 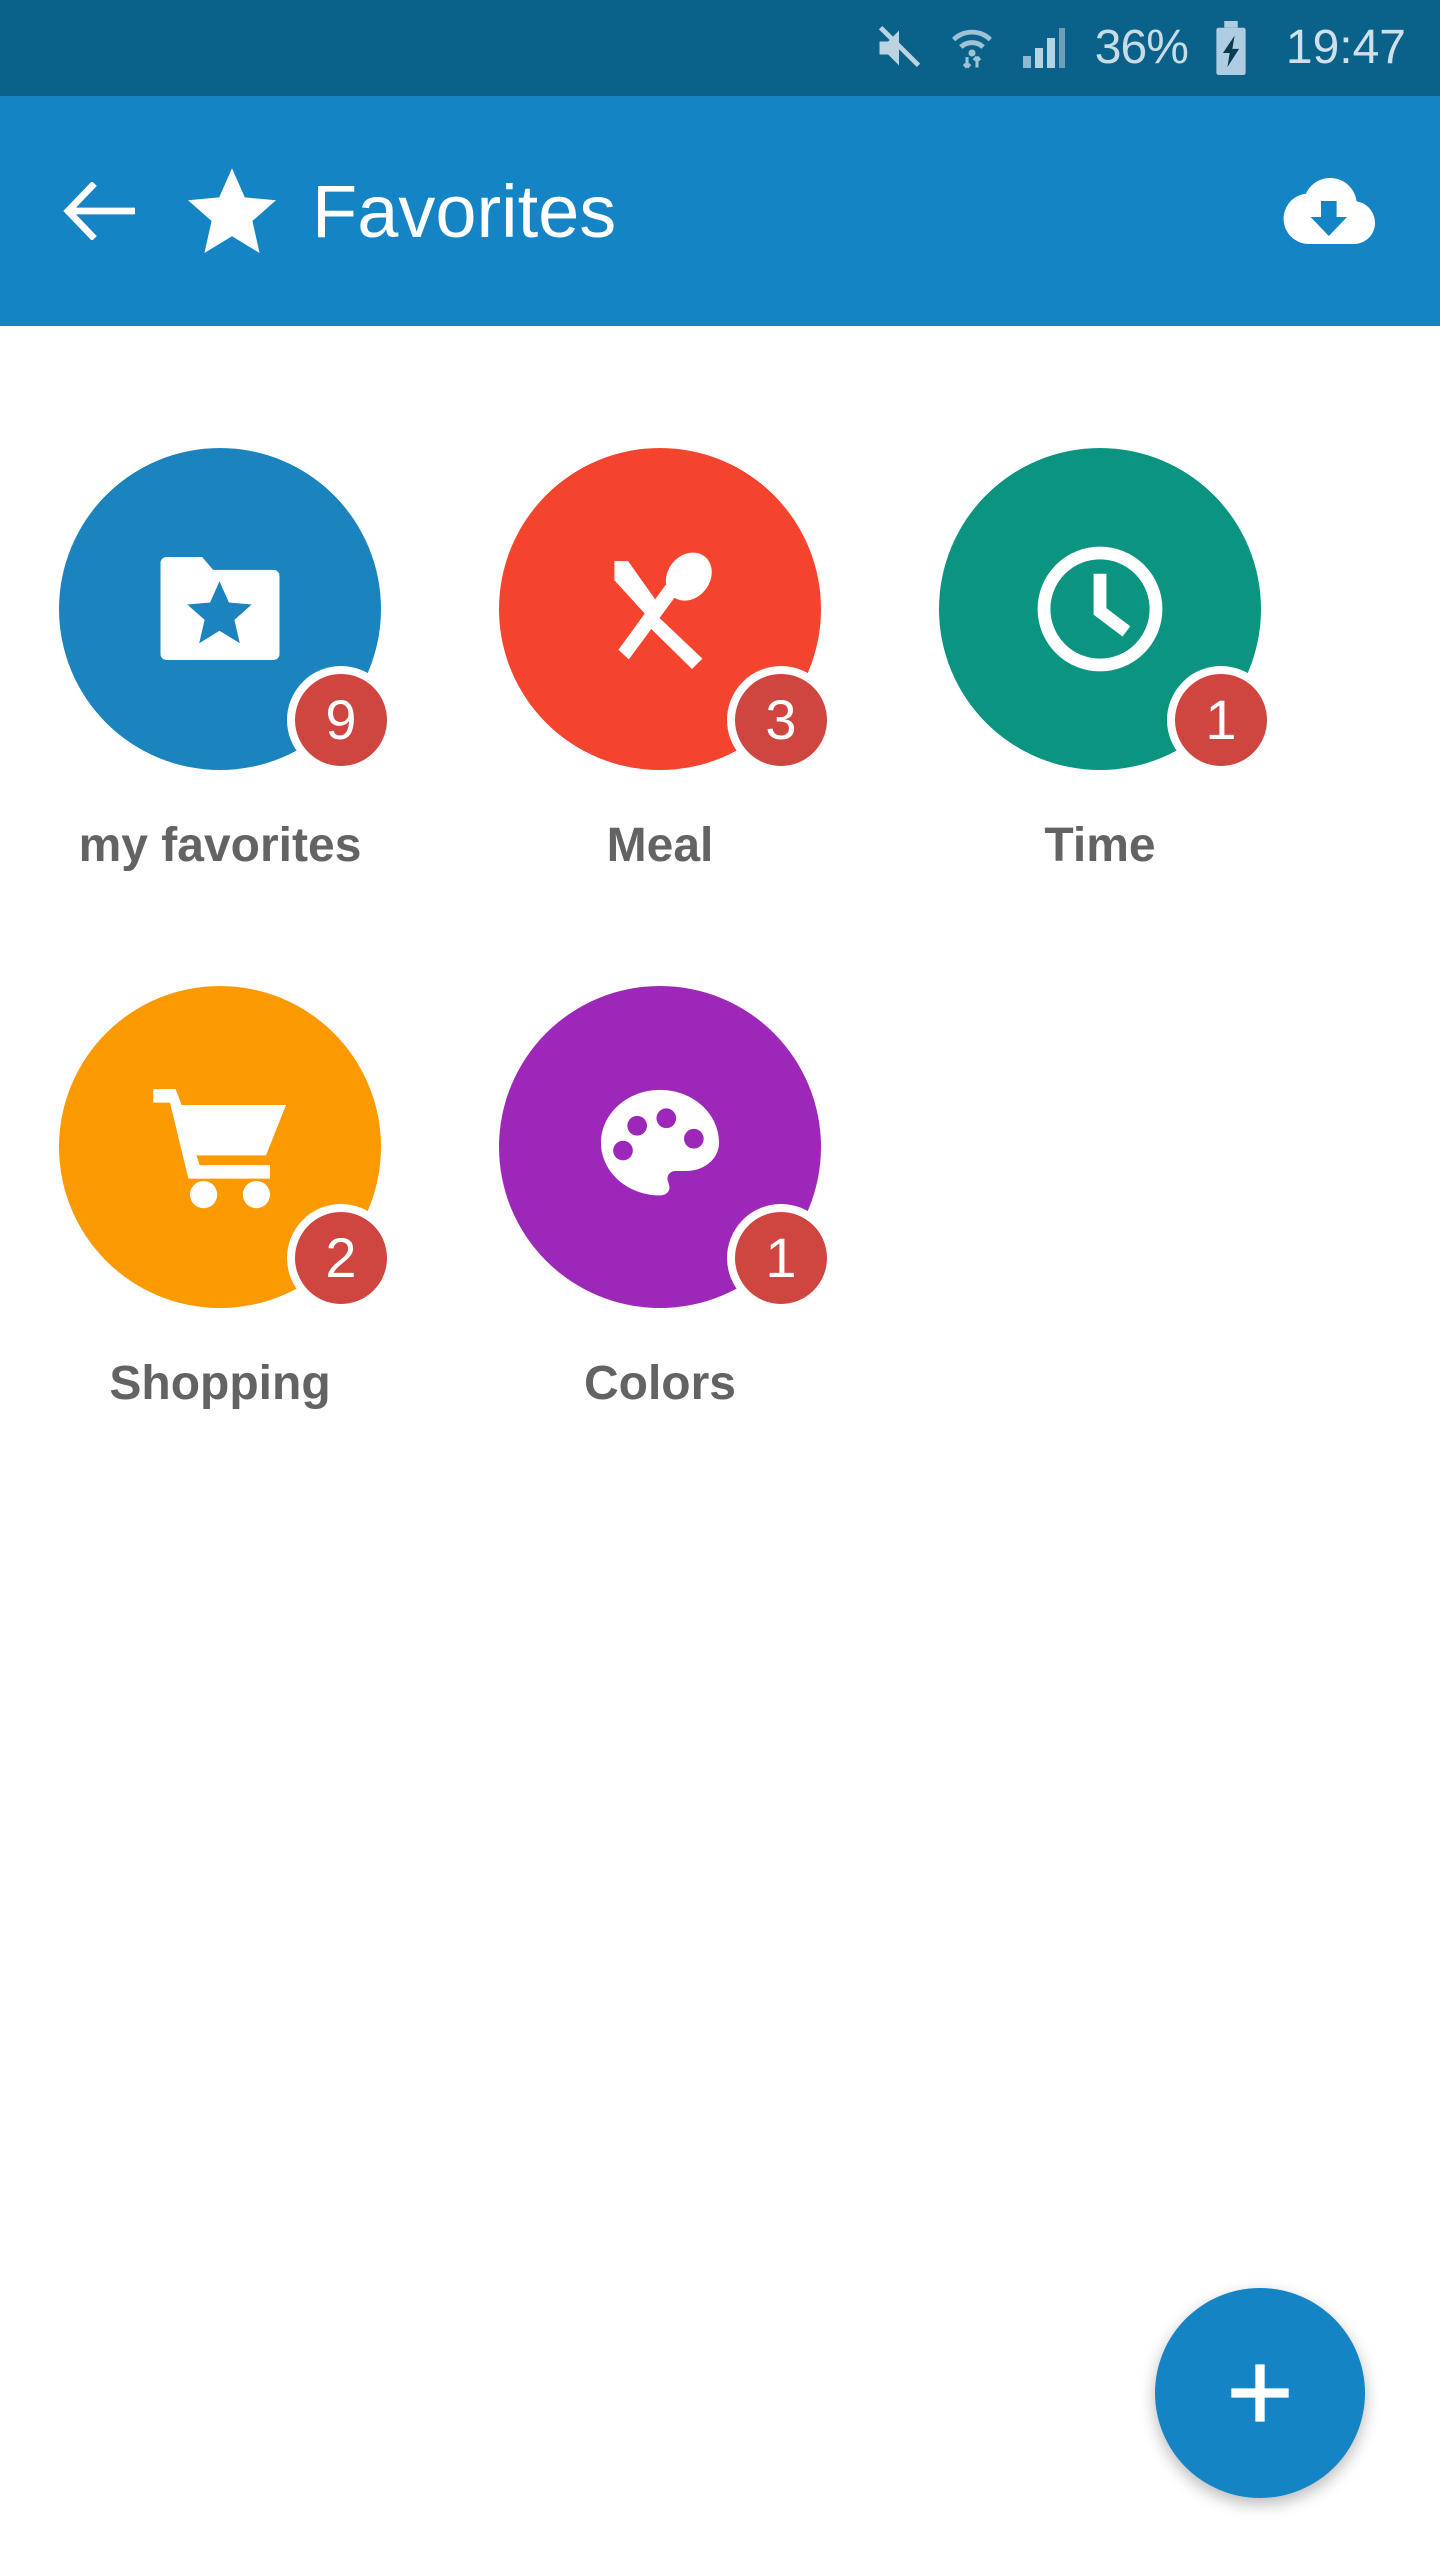 I want to click on tile-circle-wrapper: 2, so click(x=227, y=1149).